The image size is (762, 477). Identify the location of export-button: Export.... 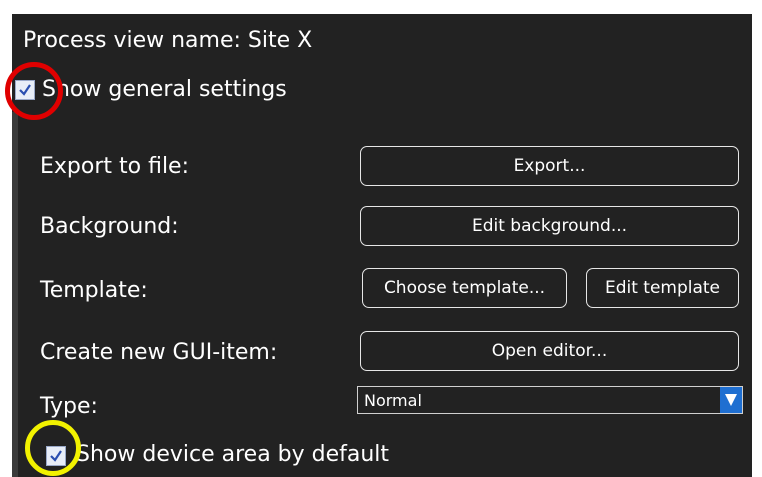
(549, 166).